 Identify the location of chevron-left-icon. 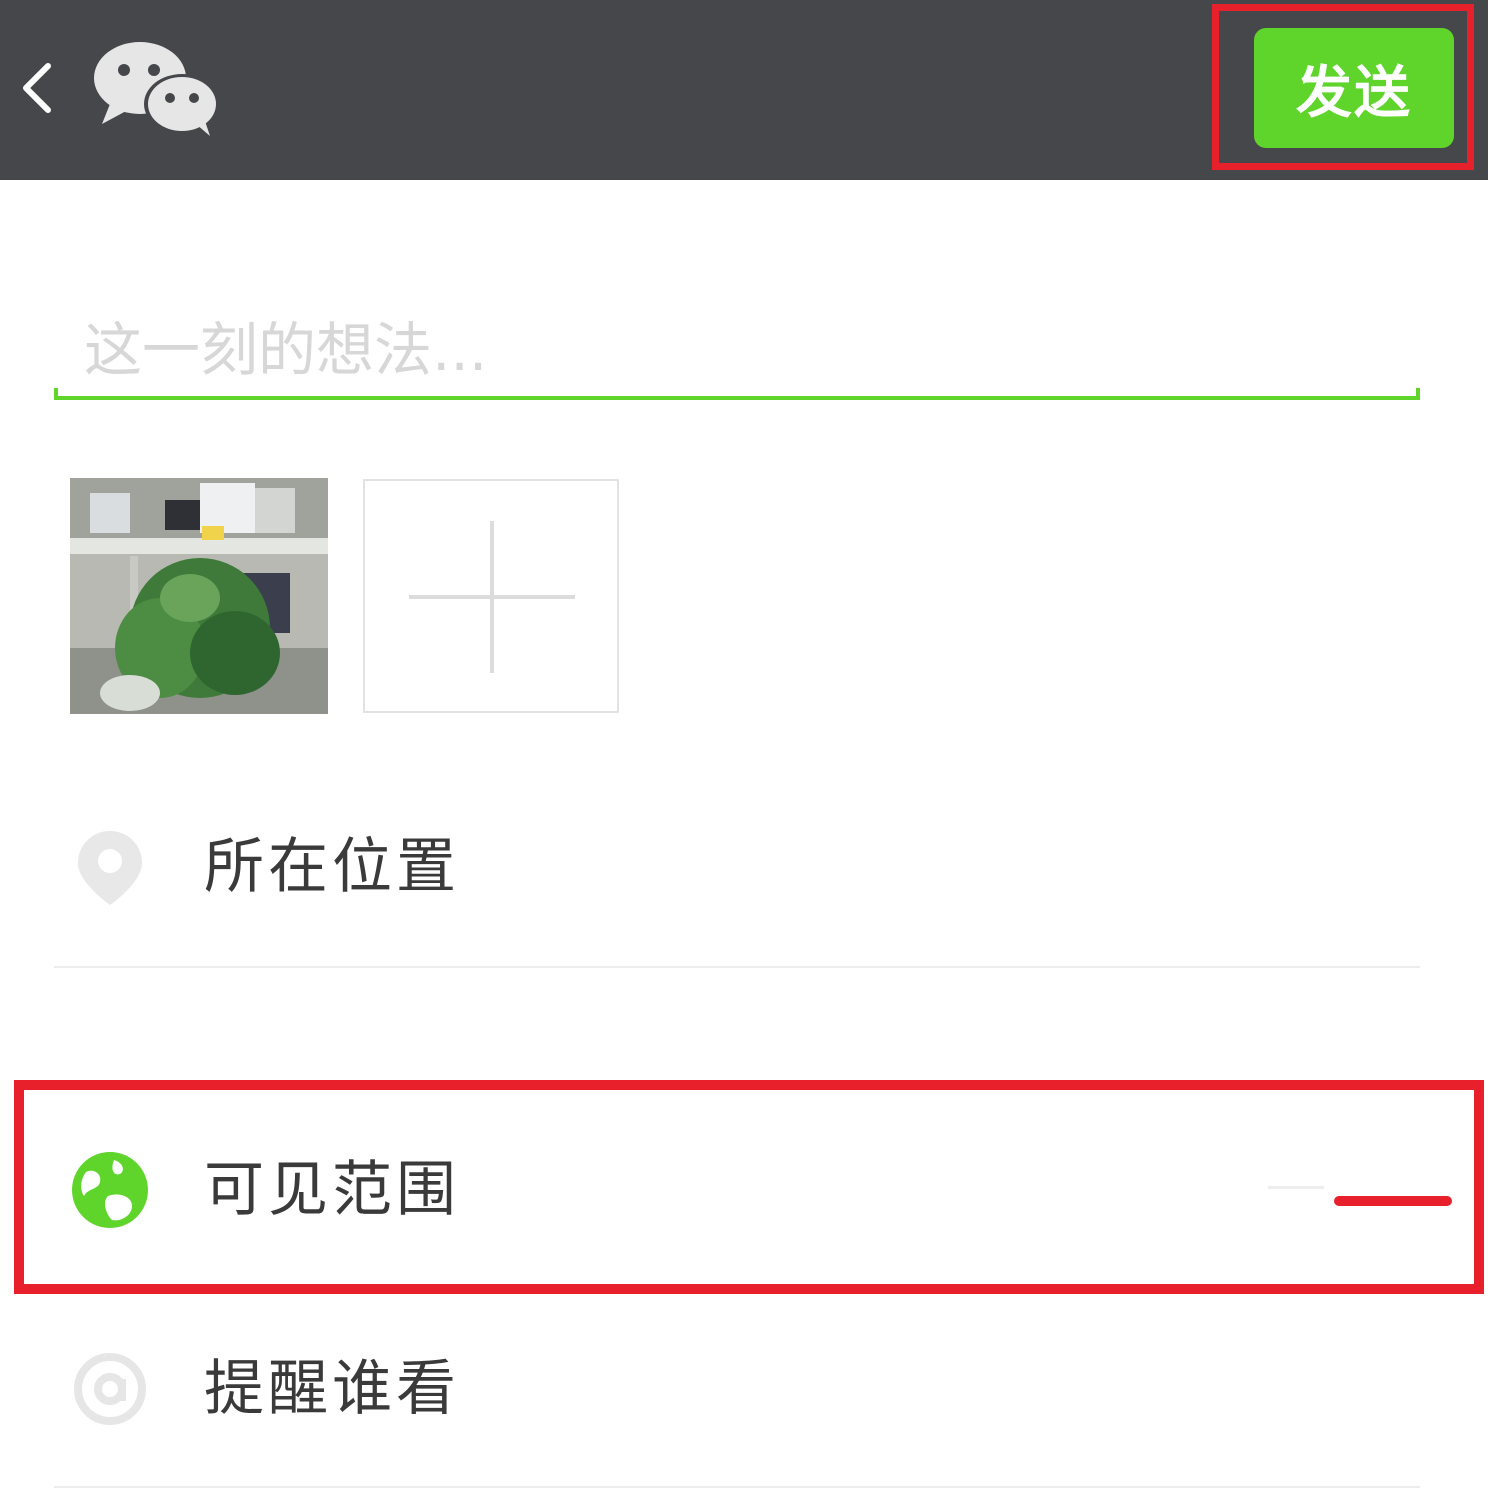
(37, 88).